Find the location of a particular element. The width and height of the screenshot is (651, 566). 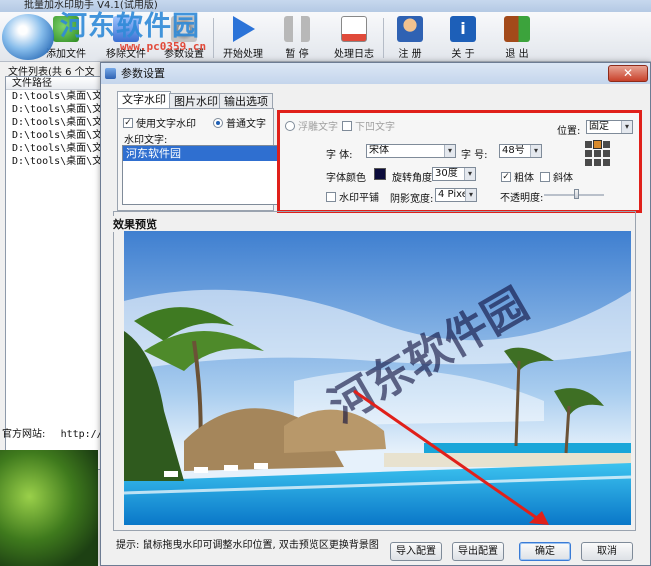

site-watermark-logo: 河东软件园 is located at coordinates (130, 26).